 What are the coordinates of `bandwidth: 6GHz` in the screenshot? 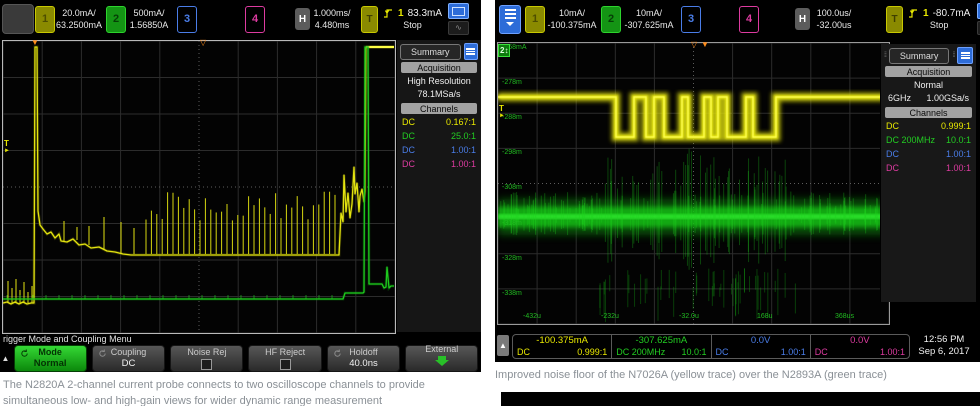 It's located at (900, 98).